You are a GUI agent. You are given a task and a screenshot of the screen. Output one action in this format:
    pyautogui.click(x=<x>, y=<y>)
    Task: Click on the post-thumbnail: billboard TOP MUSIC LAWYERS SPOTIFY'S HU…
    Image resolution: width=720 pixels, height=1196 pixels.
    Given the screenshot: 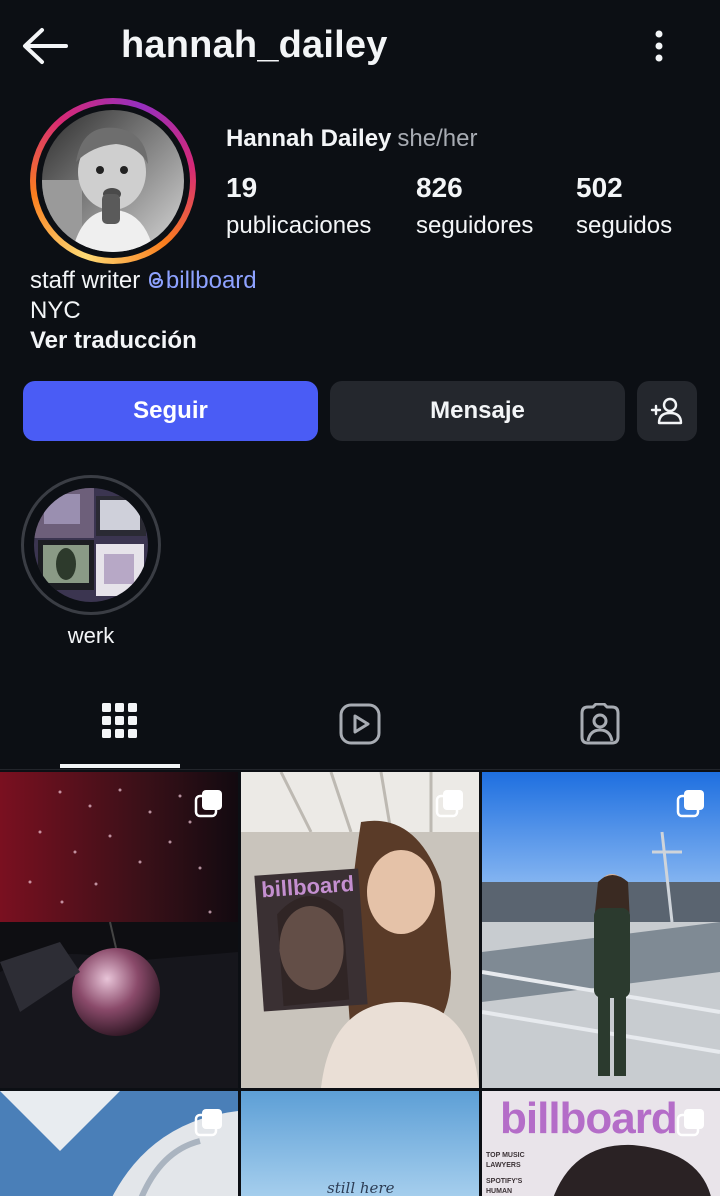 What is the action you would take?
    pyautogui.click(x=601, y=1143)
    